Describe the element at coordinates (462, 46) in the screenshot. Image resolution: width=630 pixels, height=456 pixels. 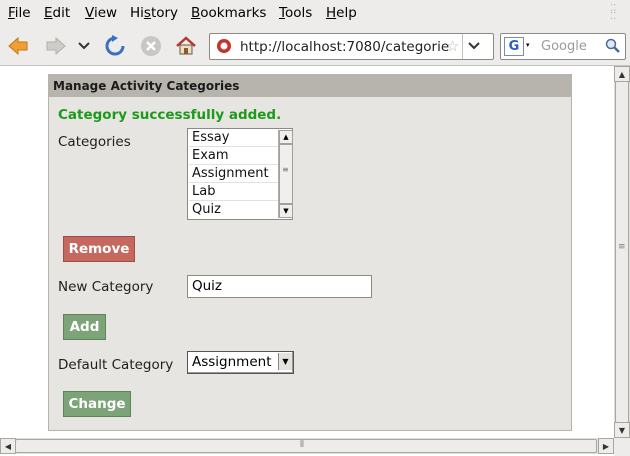
I see `url-divider` at that location.